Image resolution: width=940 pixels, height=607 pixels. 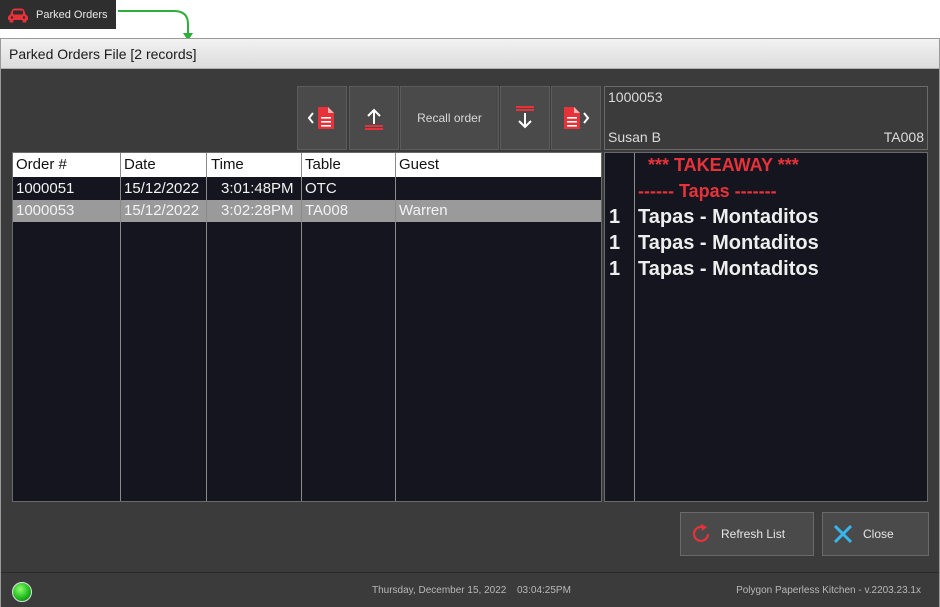 I want to click on status-time: 03:04:25PM, so click(x=544, y=590).